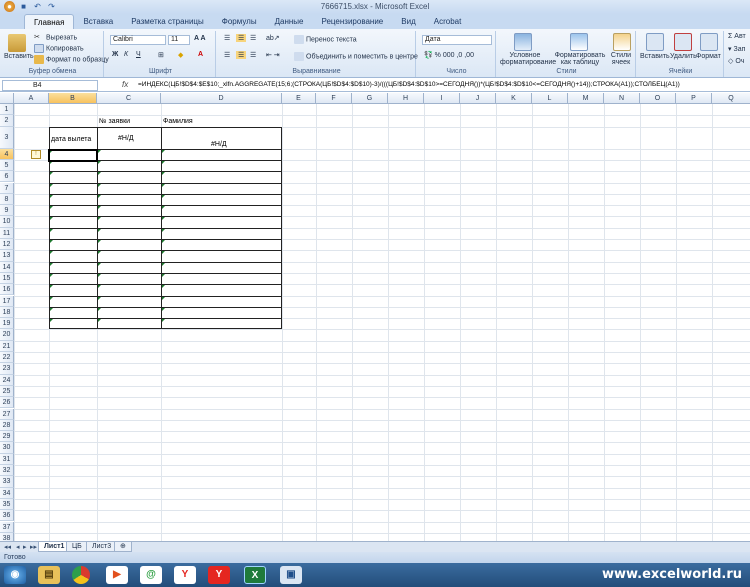 Image resolution: width=750 pixels, height=587 pixels. I want to click on cell-styles-button: Стили ячеек, so click(621, 59).